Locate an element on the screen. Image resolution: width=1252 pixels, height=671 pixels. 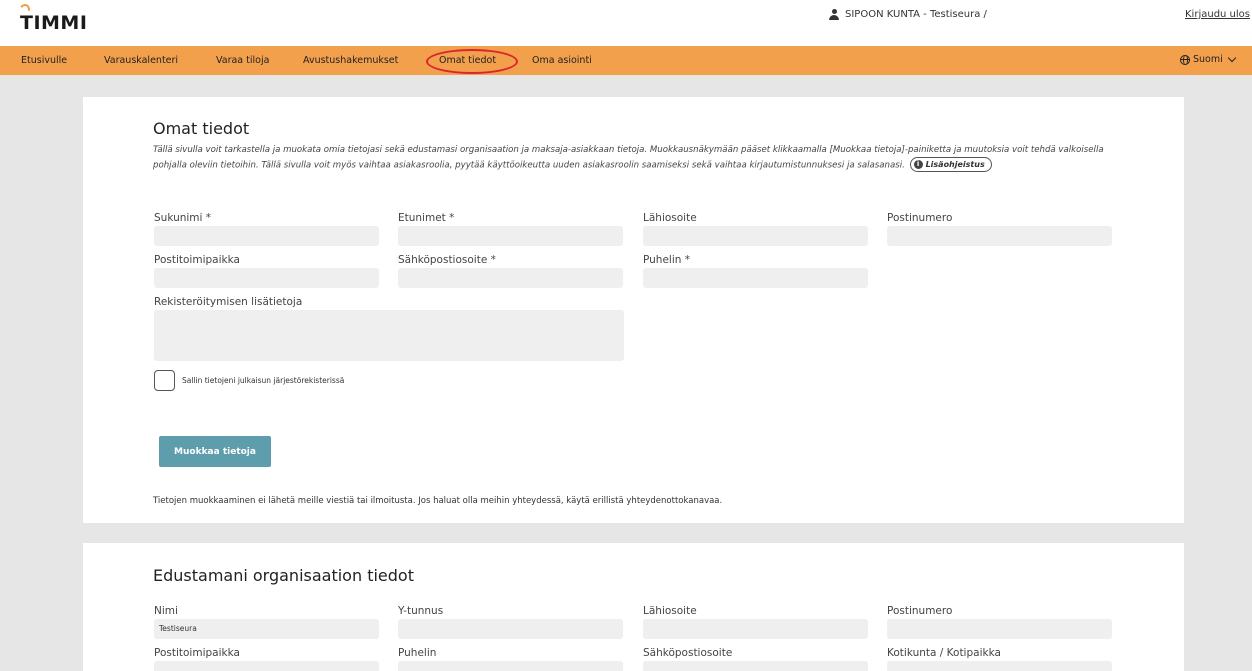
help-button: i Lisäohjeistus is located at coordinates (950, 164).